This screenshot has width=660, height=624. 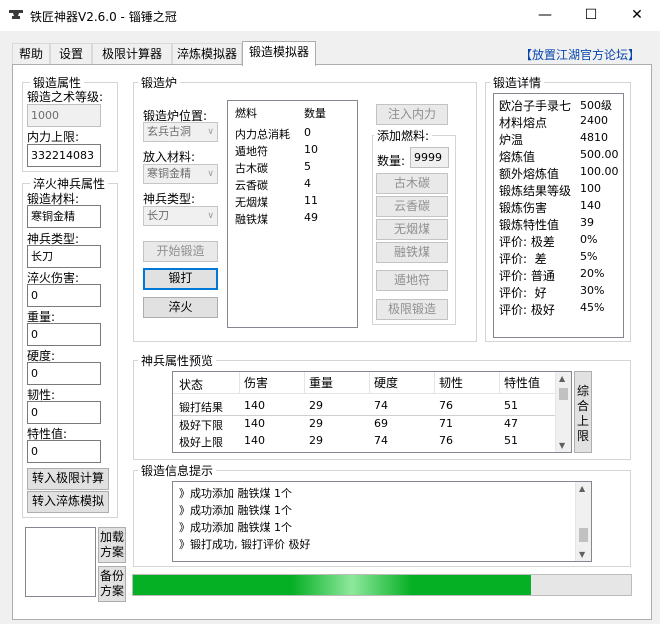 I want to click on table-scrollbar: ▲ ▼, so click(x=563, y=412).